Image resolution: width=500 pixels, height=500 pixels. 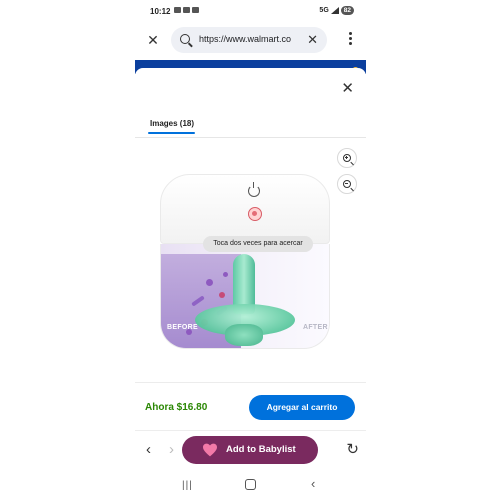 What do you see at coordinates (182, 327) in the screenshot?
I see `before-label: BEFORE` at bounding box center [182, 327].